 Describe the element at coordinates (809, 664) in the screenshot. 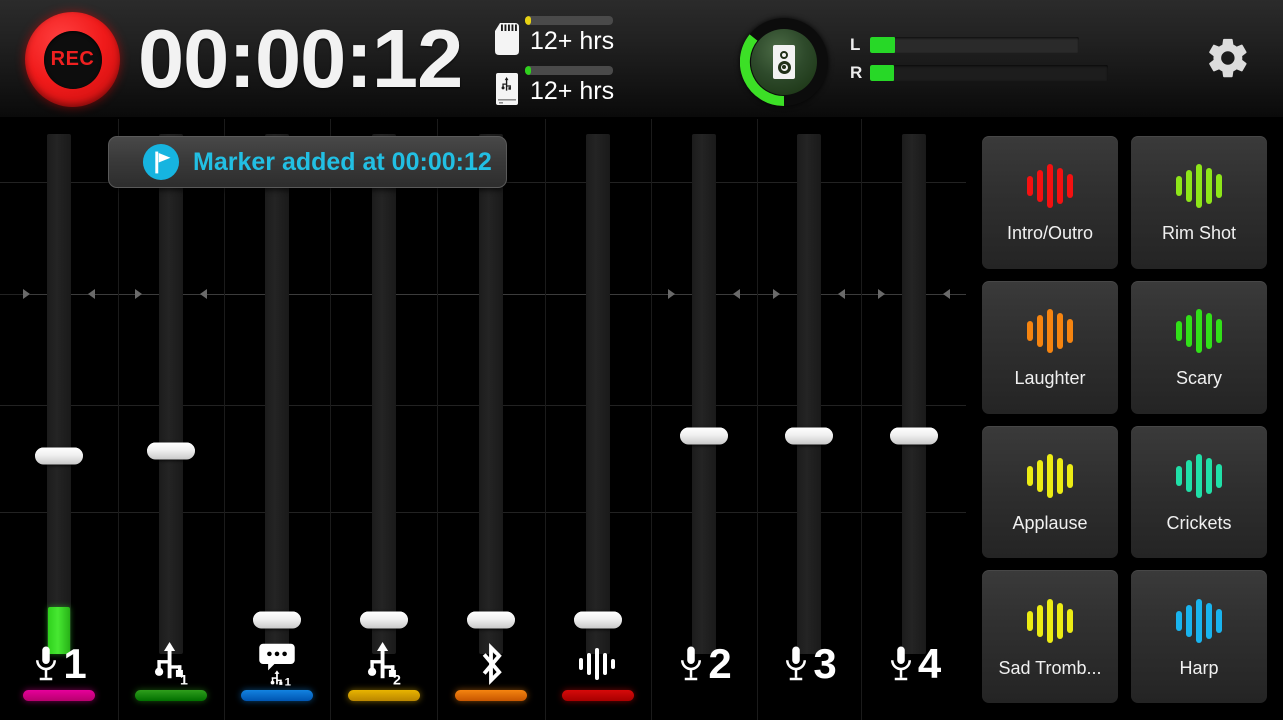

I see `channel-icon-row: 3` at that location.